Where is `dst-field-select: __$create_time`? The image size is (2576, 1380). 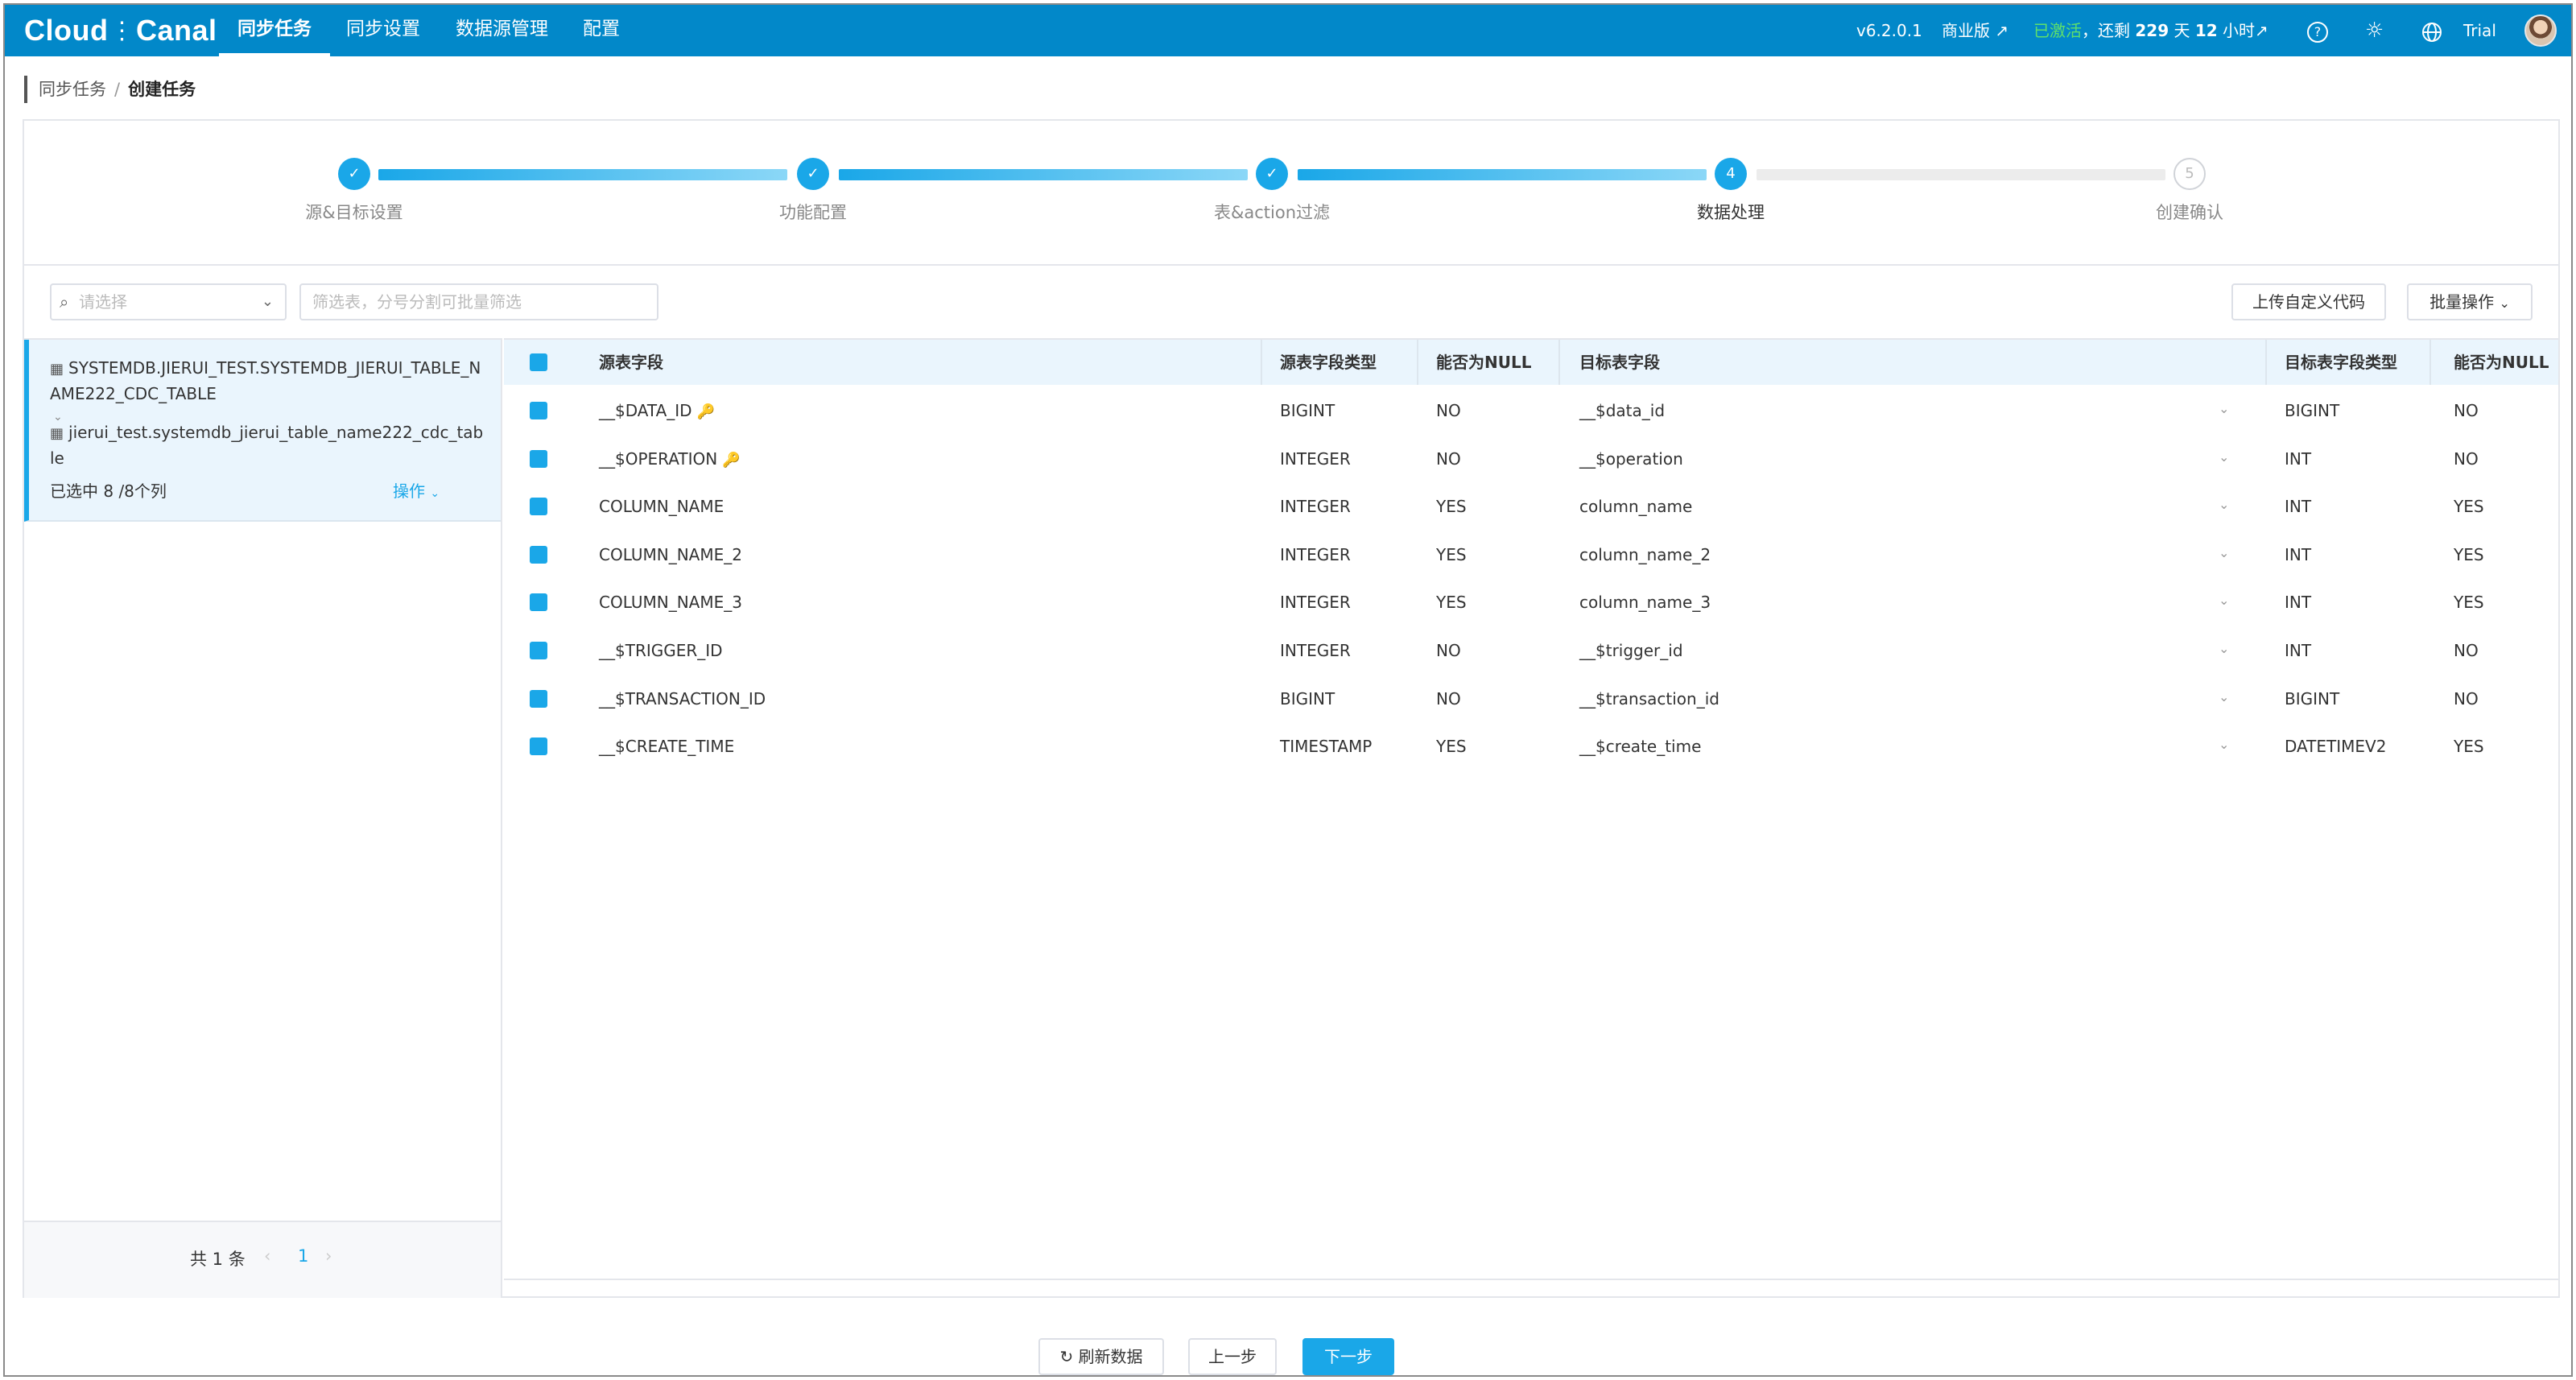 dst-field-select: __$create_time is located at coordinates (1640, 746).